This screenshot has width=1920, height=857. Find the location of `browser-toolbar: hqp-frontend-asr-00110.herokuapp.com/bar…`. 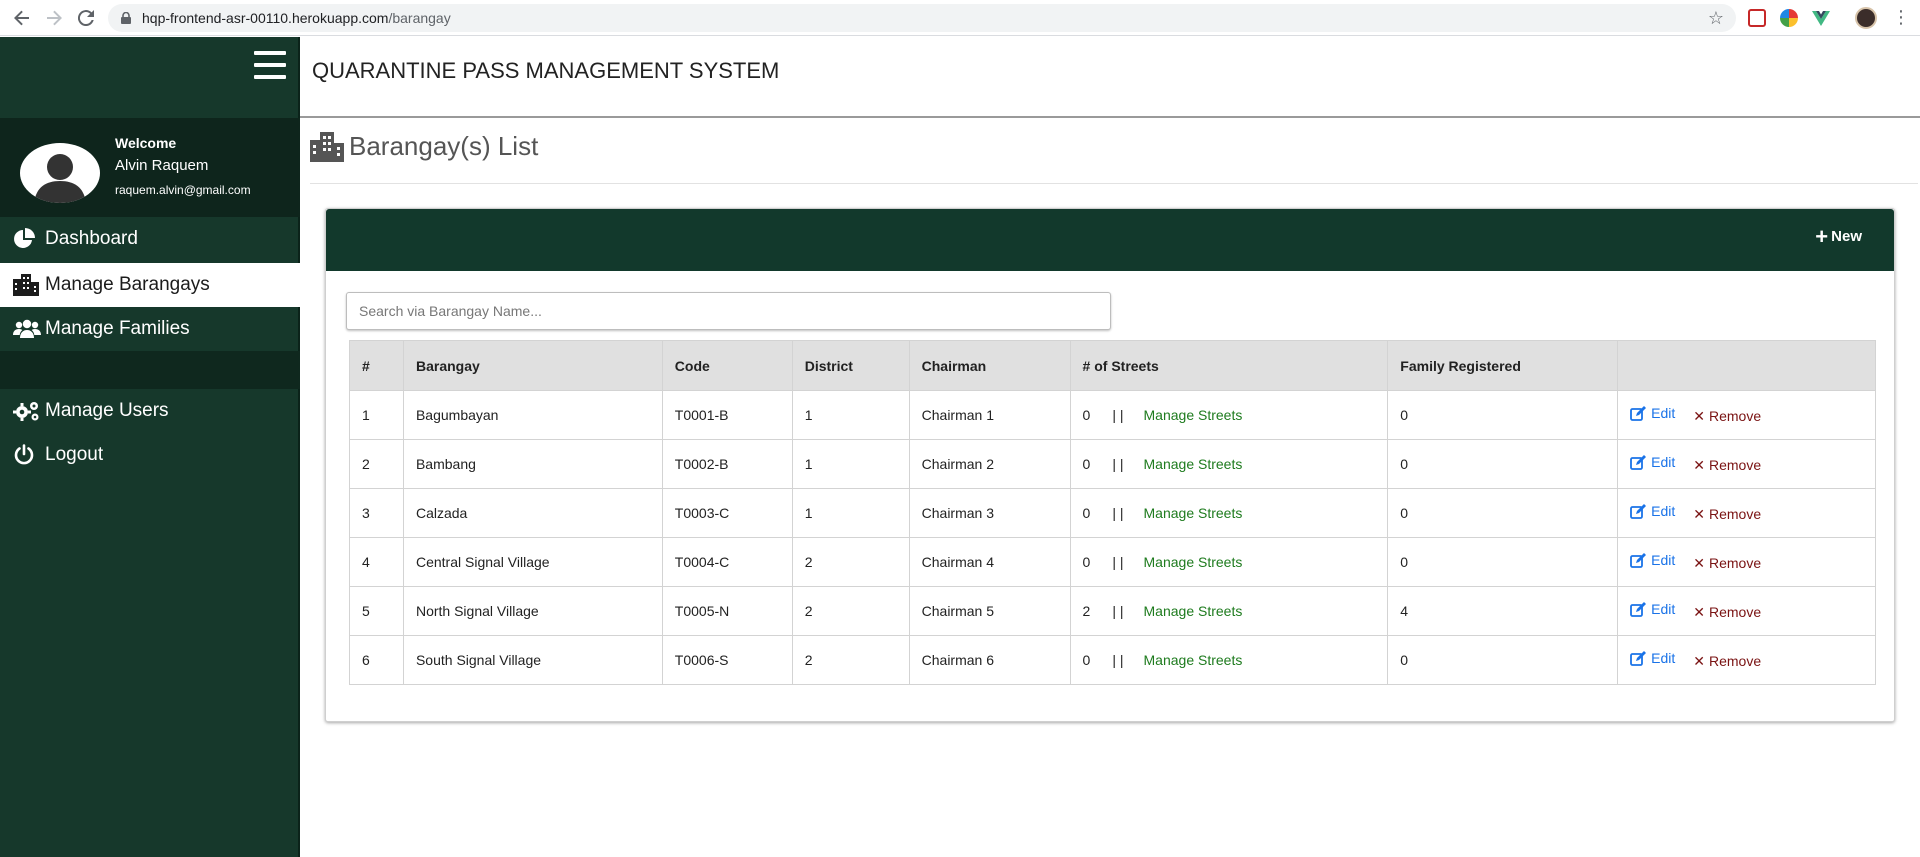

browser-toolbar: hqp-frontend-asr-00110.herokuapp.com/bar… is located at coordinates (960, 18).